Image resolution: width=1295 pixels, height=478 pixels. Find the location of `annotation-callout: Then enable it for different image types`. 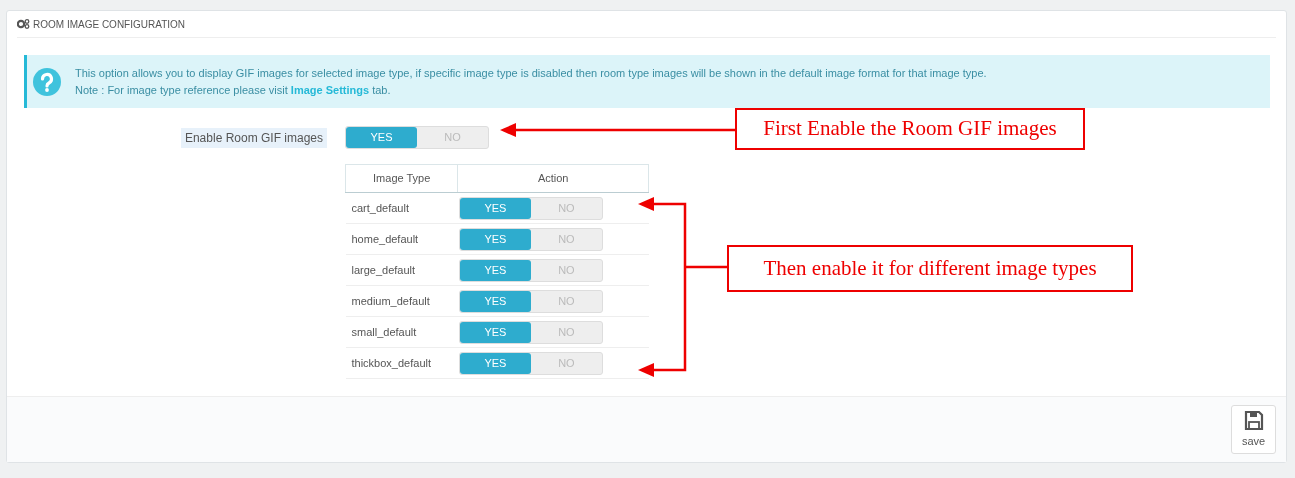

annotation-callout: Then enable it for different image types is located at coordinates (930, 268).